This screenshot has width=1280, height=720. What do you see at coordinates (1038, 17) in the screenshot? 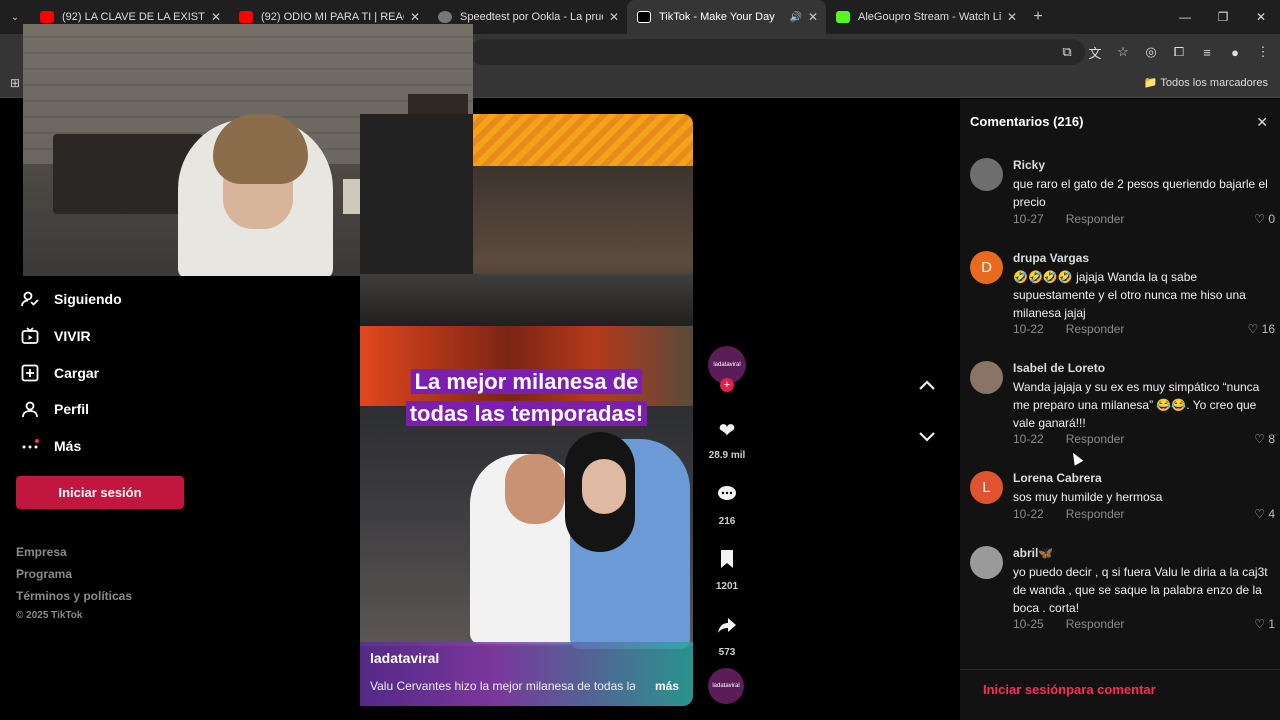
I see `new-tab-button: +` at bounding box center [1038, 17].